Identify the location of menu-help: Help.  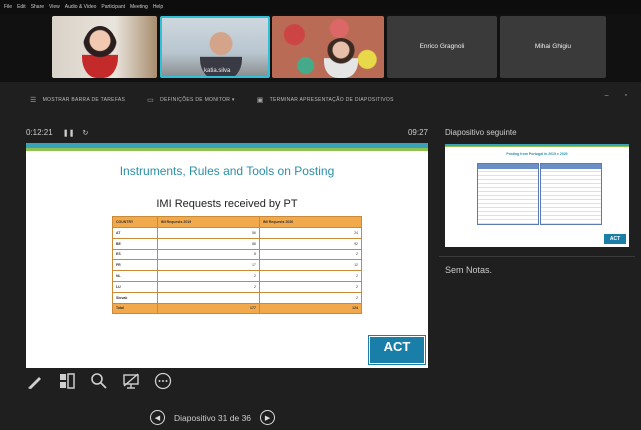
(158, 7).